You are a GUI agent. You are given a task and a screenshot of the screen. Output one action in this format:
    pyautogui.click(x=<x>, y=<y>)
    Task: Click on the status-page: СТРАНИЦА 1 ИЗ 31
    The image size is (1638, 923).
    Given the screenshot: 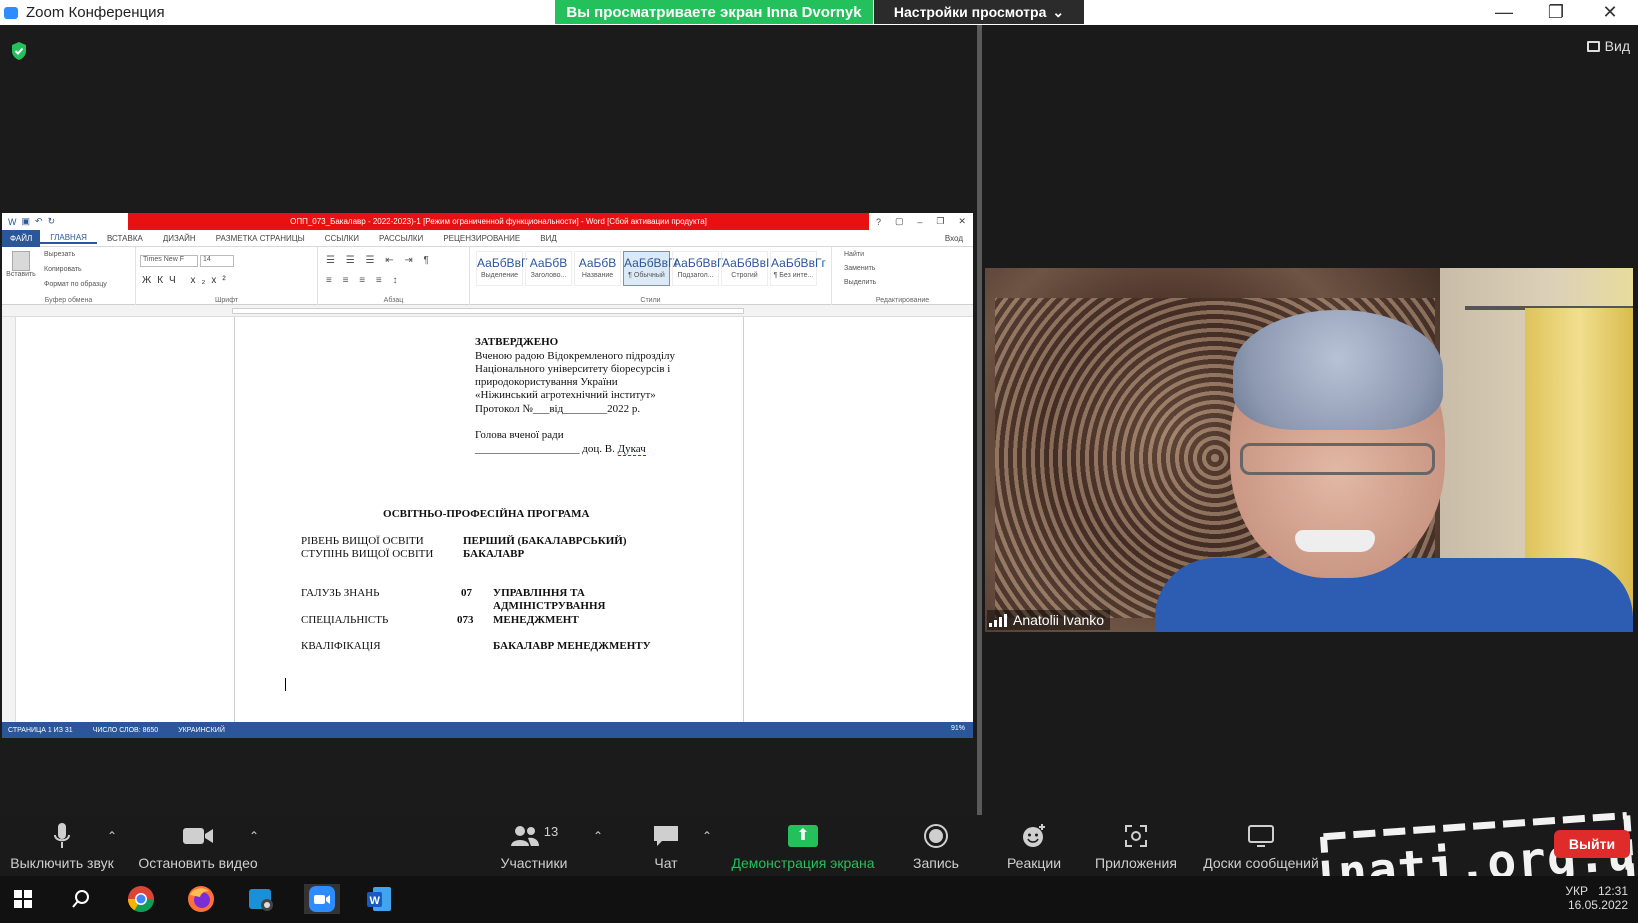 What is the action you would take?
    pyautogui.click(x=40, y=730)
    